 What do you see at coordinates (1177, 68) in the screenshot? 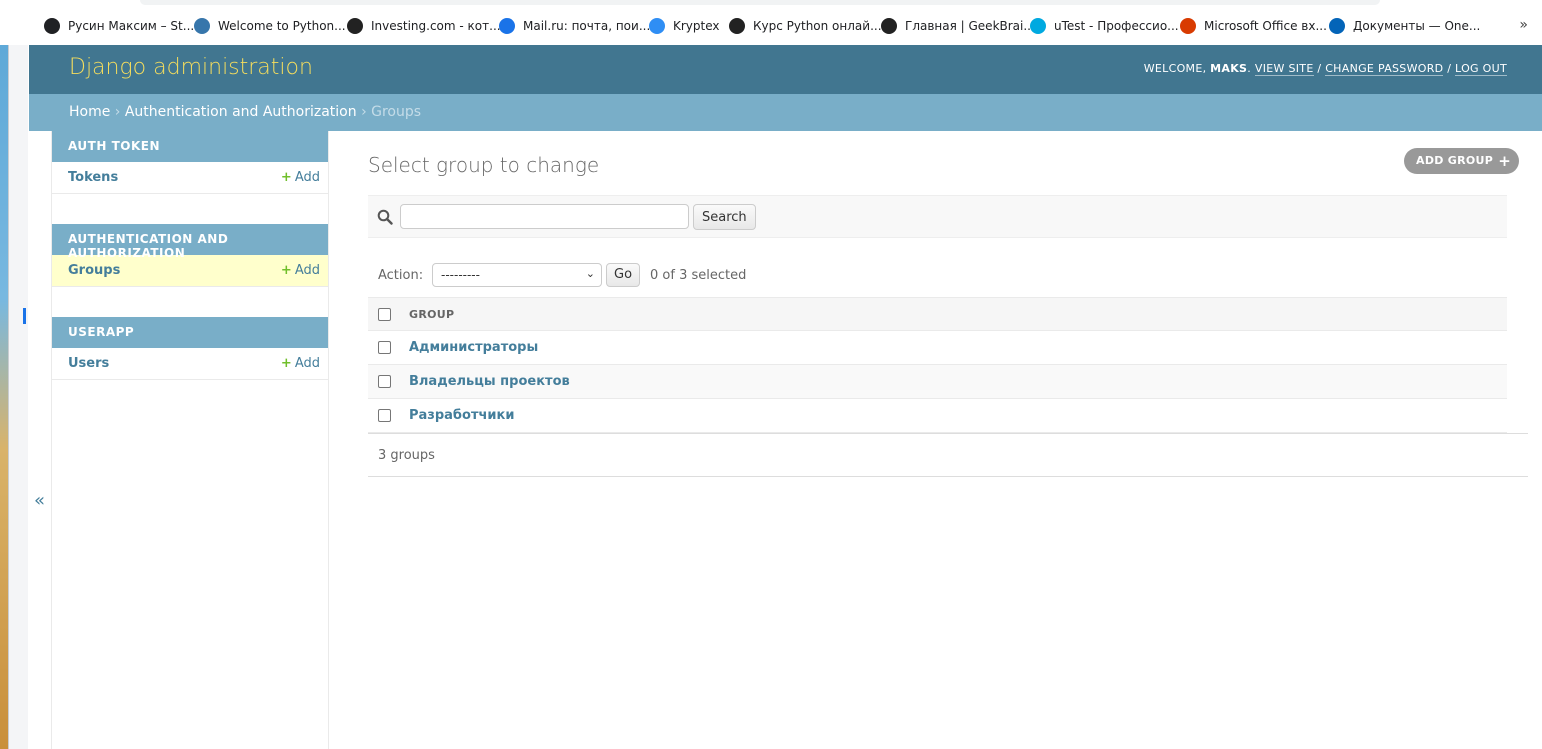
I see `welcome-text: WELCOME,` at bounding box center [1177, 68].